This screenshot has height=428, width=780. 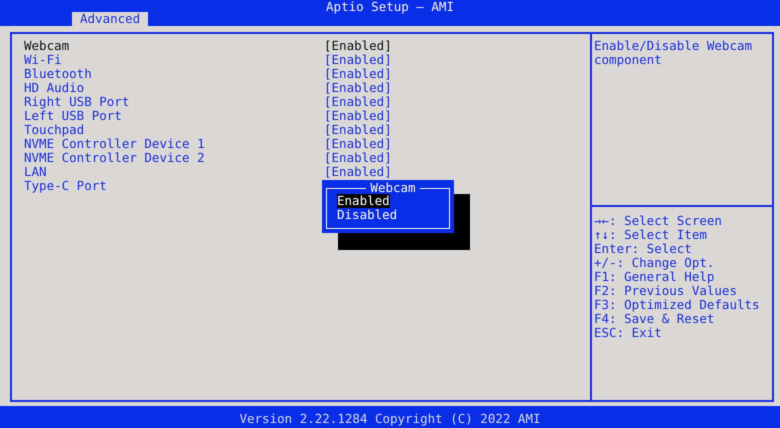 I want to click on setting-label: Webcam, so click(x=47, y=45).